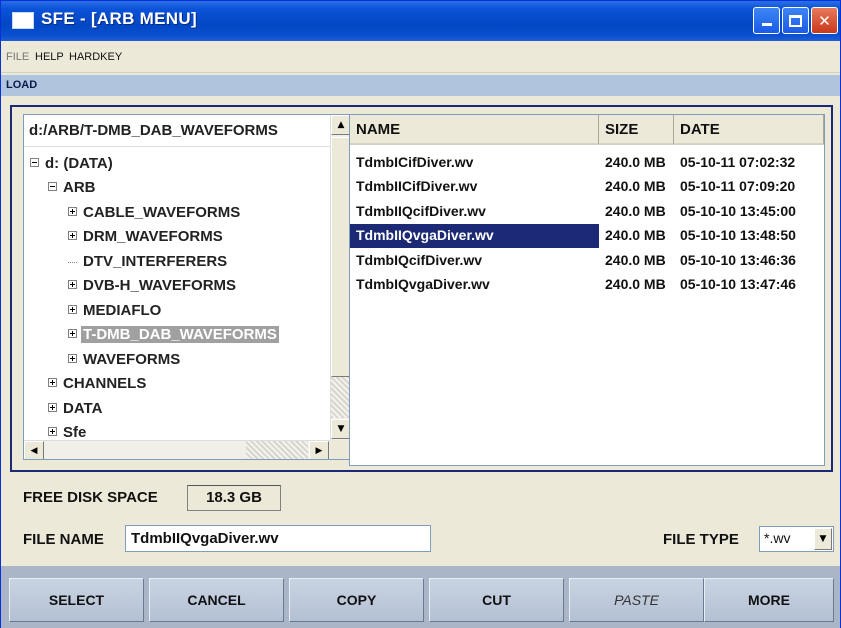 This screenshot has height=628, width=841. I want to click on menu-bar: FILE HELP HARDKEY, so click(420, 57).